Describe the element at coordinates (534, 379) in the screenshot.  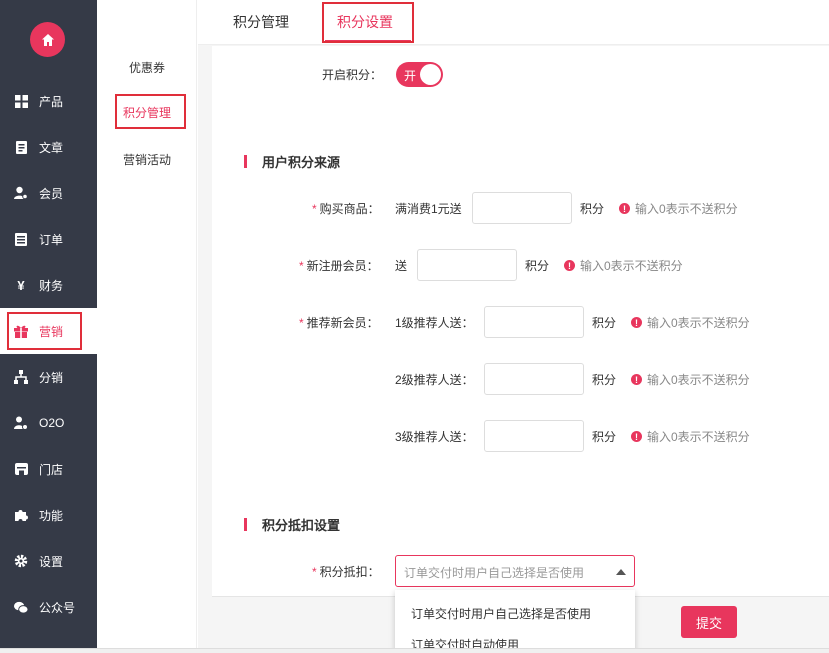
I see `referral-level2-input` at that location.